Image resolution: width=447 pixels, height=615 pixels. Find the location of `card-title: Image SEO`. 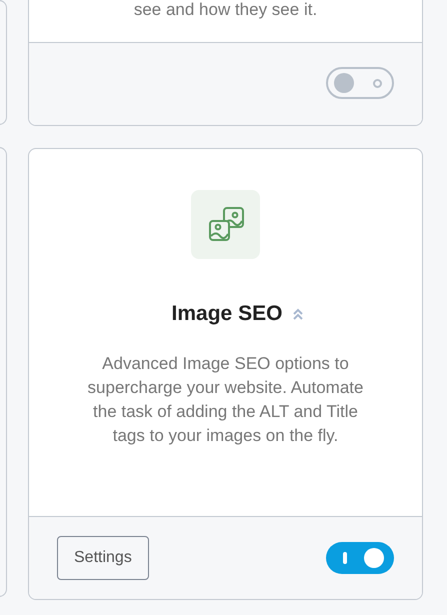

card-title: Image SEO is located at coordinates (227, 314).